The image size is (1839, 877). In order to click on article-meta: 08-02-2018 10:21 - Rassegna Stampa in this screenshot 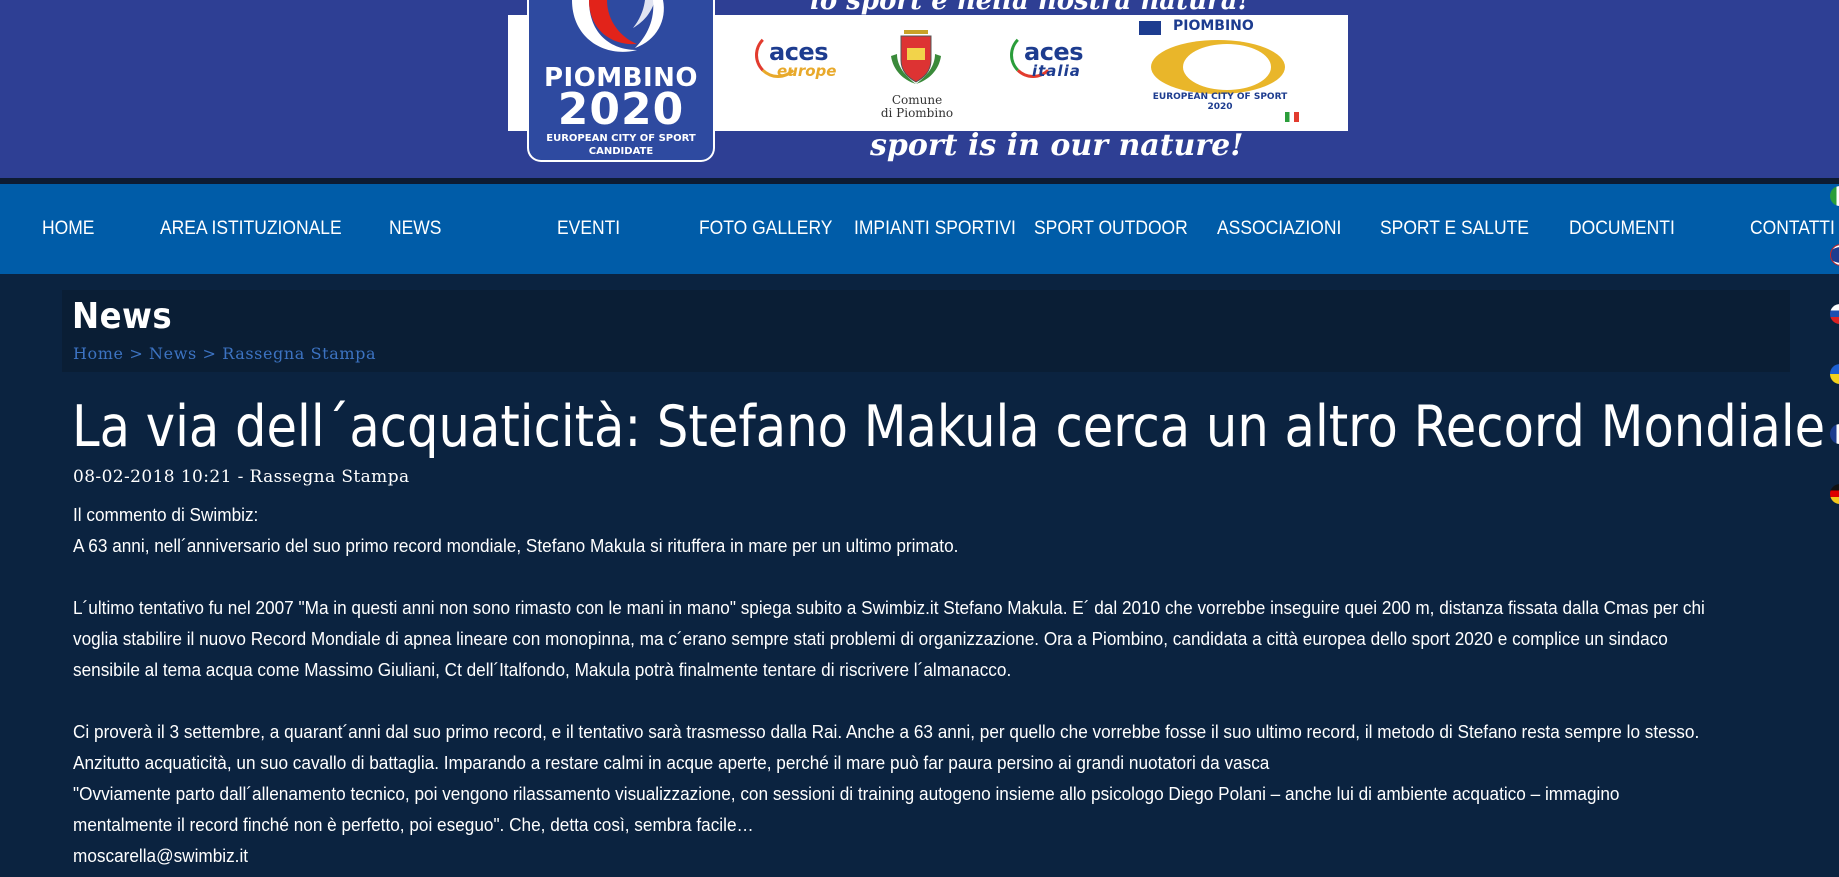, I will do `click(241, 477)`.